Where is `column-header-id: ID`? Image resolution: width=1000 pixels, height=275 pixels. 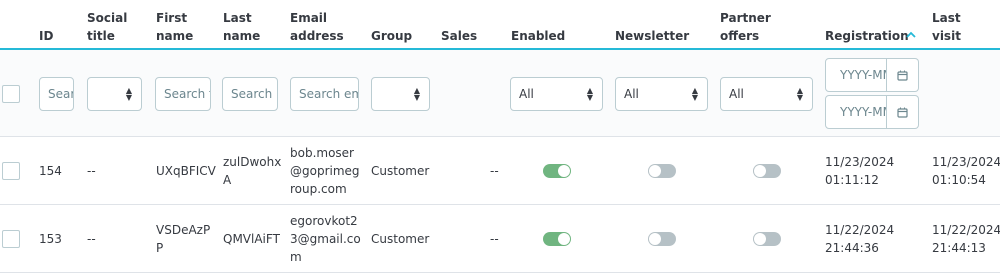
column-header-id: ID is located at coordinates (46, 36).